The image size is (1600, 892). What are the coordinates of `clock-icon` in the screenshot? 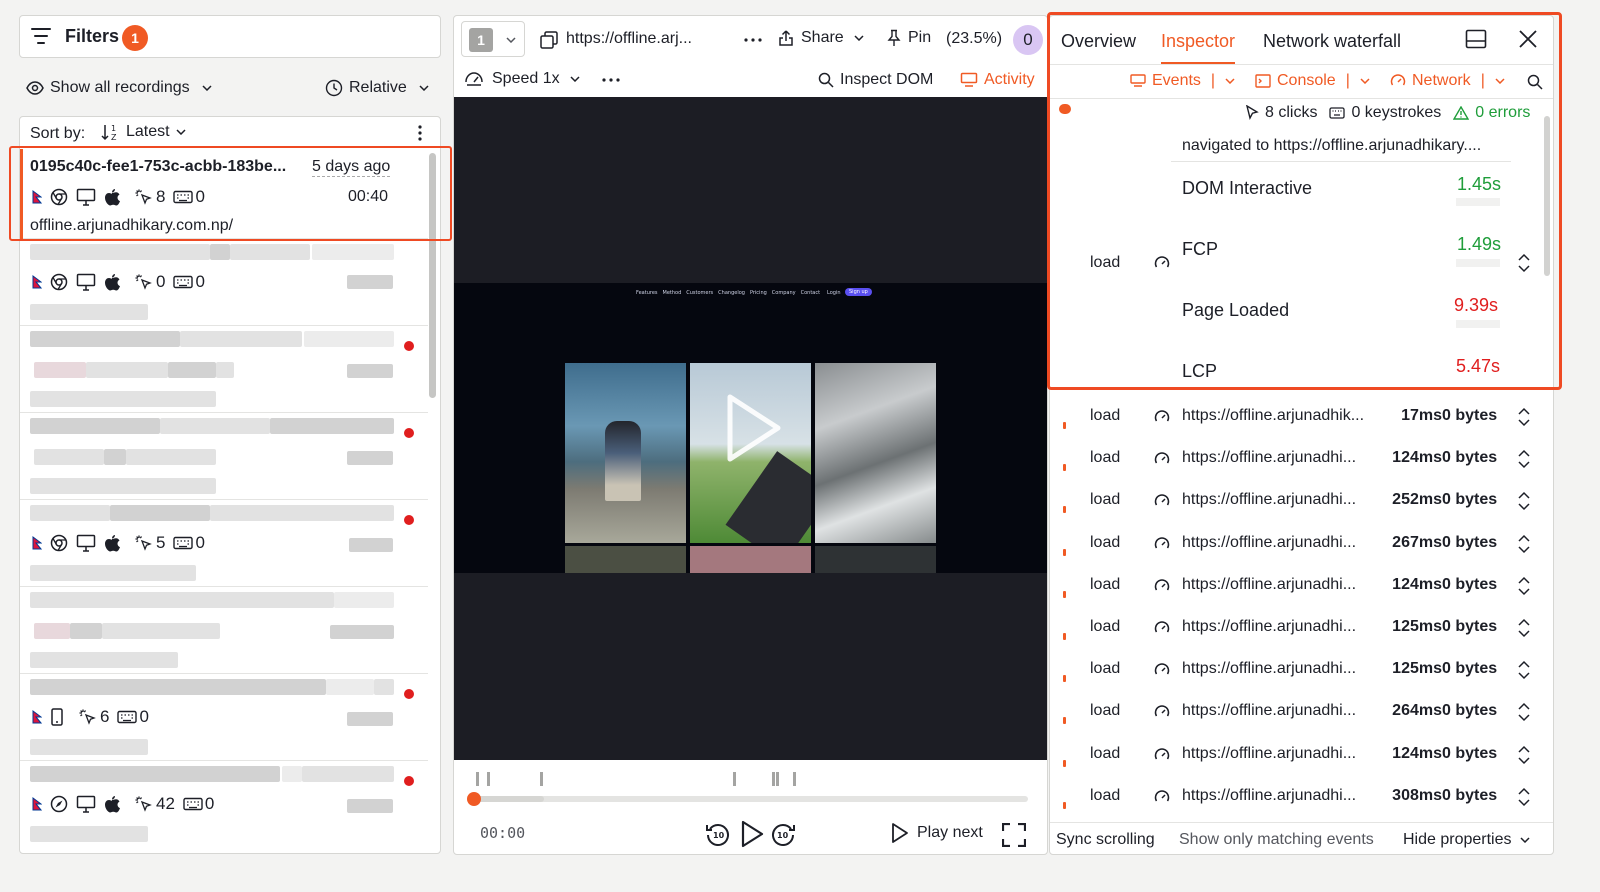 It's located at (334, 88).